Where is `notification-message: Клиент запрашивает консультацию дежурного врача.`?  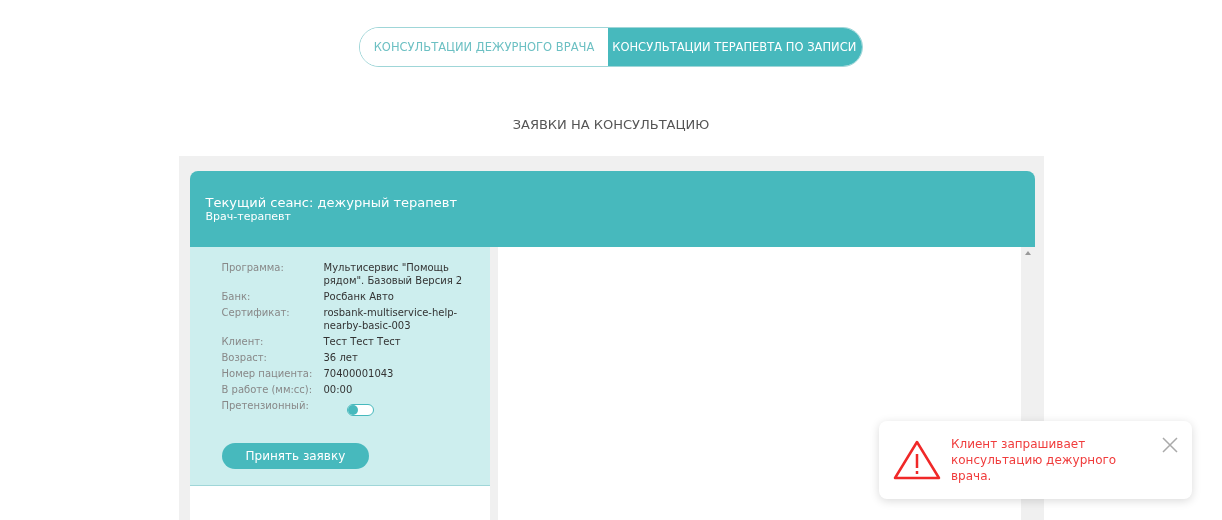
notification-message: Клиент запрашивает консультацию дежурного врача. is located at coordinates (1034, 460).